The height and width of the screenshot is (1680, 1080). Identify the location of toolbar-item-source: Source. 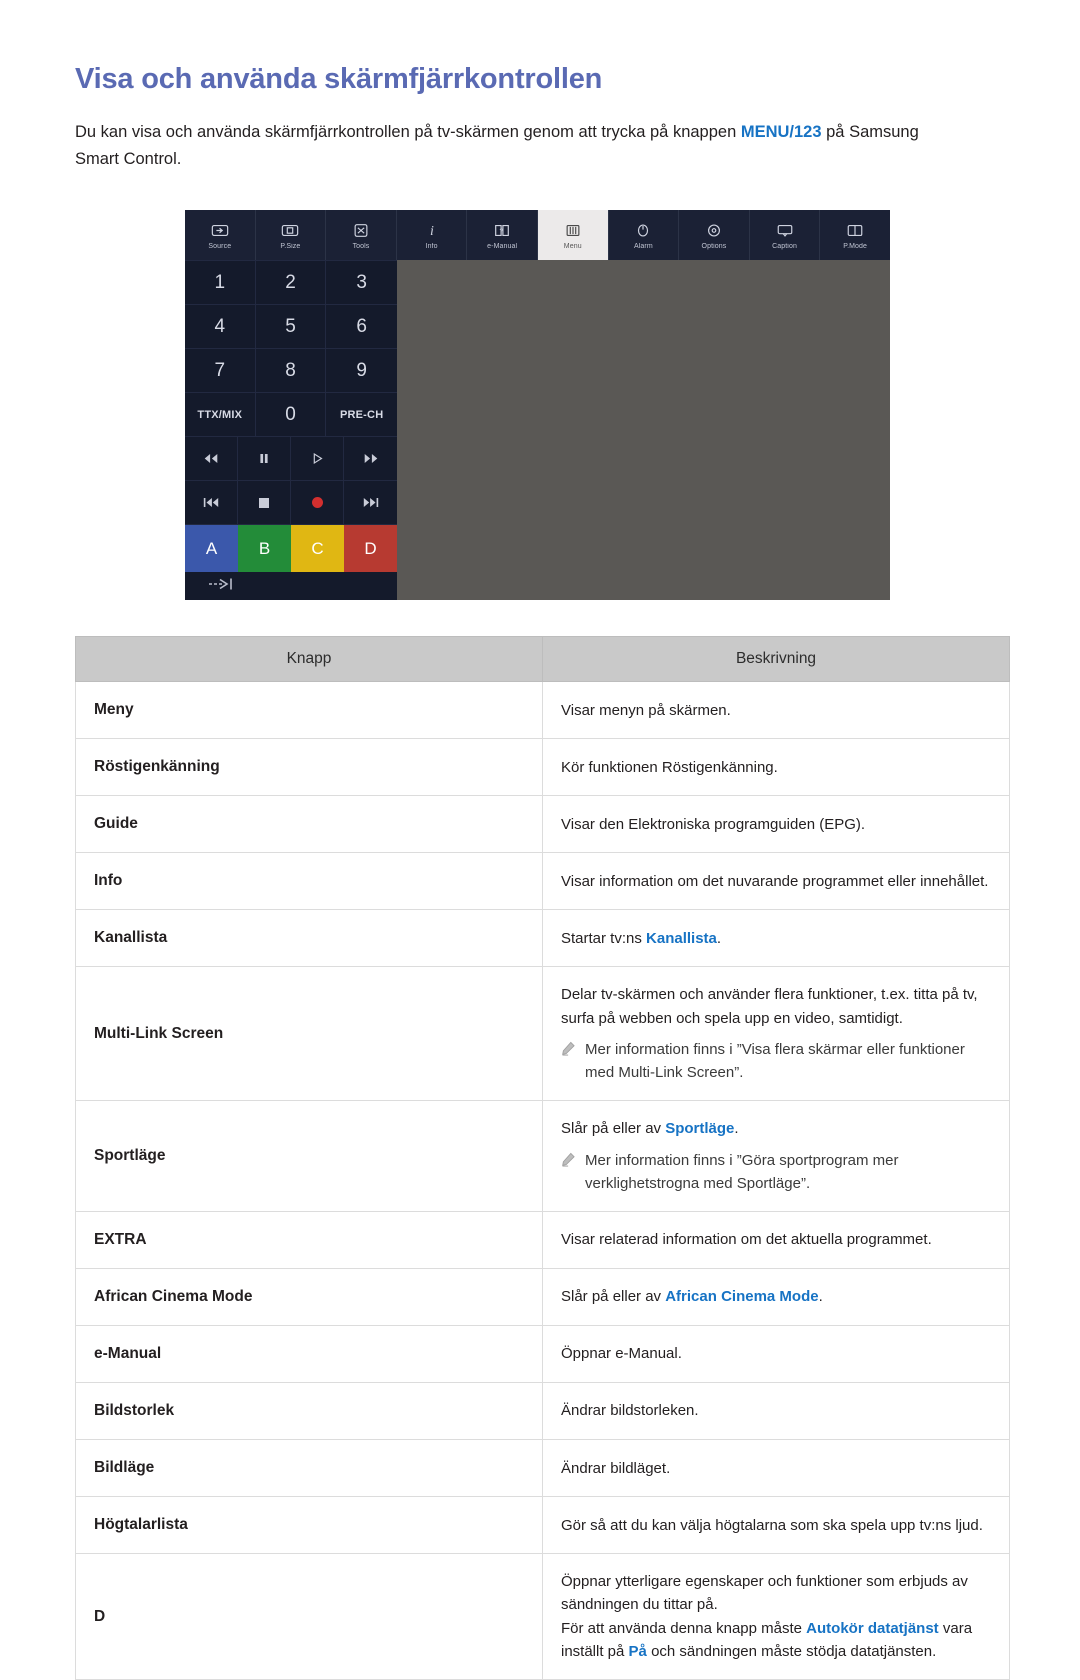
(220, 235).